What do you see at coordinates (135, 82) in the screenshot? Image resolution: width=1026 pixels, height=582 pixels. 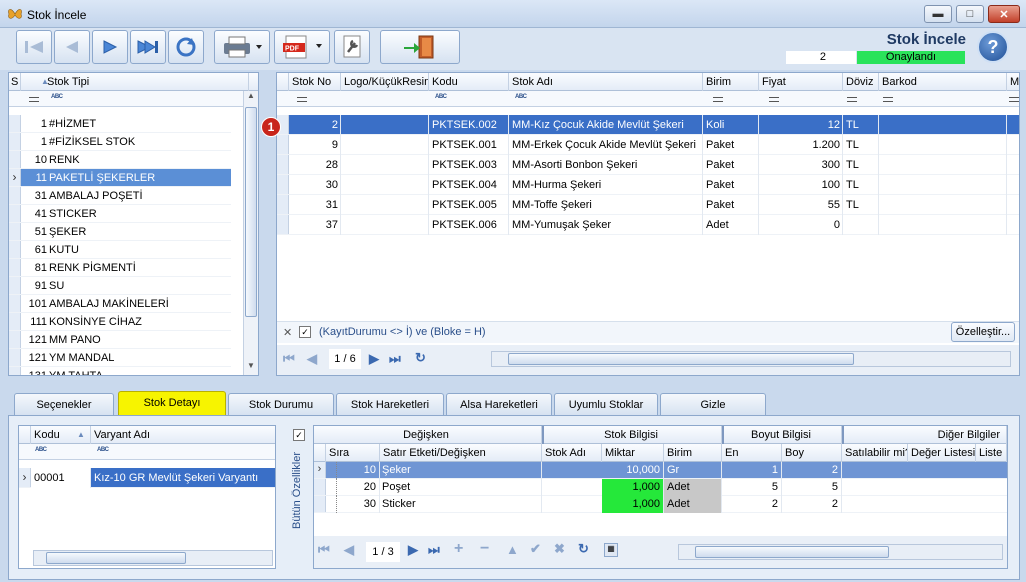 I see `column-stock-type: ▲ Stok Tipi` at bounding box center [135, 82].